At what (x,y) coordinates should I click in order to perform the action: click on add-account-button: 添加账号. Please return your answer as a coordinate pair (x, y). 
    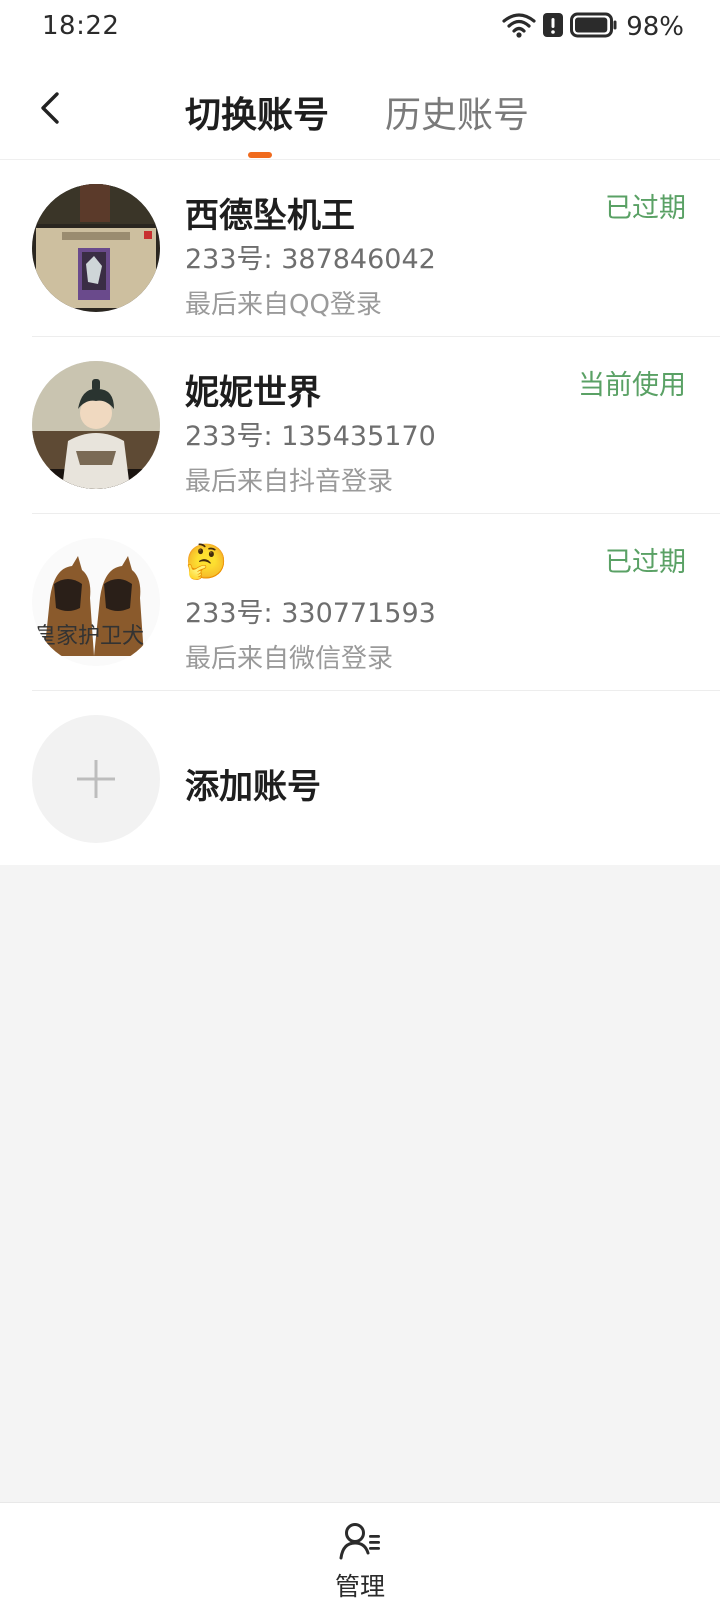
    Looking at the image, I should click on (360, 778).